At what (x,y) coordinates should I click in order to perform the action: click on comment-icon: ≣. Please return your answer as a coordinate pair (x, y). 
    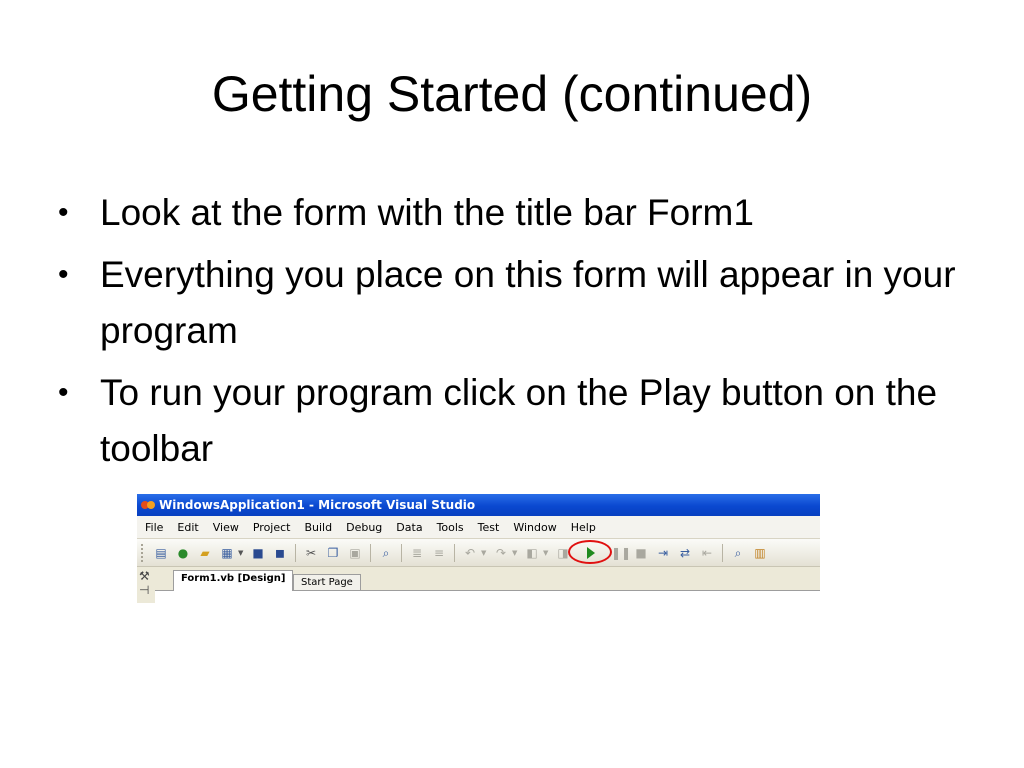
    Looking at the image, I should click on (417, 553).